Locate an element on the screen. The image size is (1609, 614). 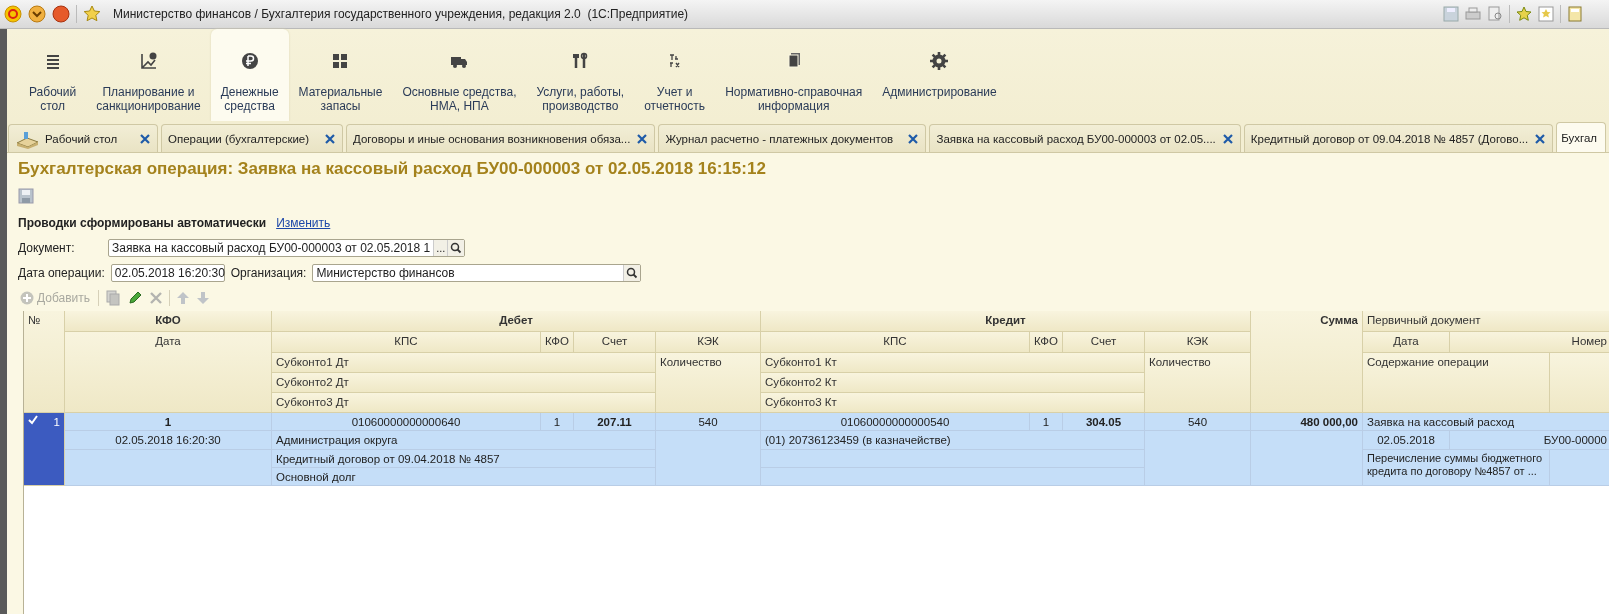
section-label: Нормативно-справочная информация is located at coordinates (794, 99).